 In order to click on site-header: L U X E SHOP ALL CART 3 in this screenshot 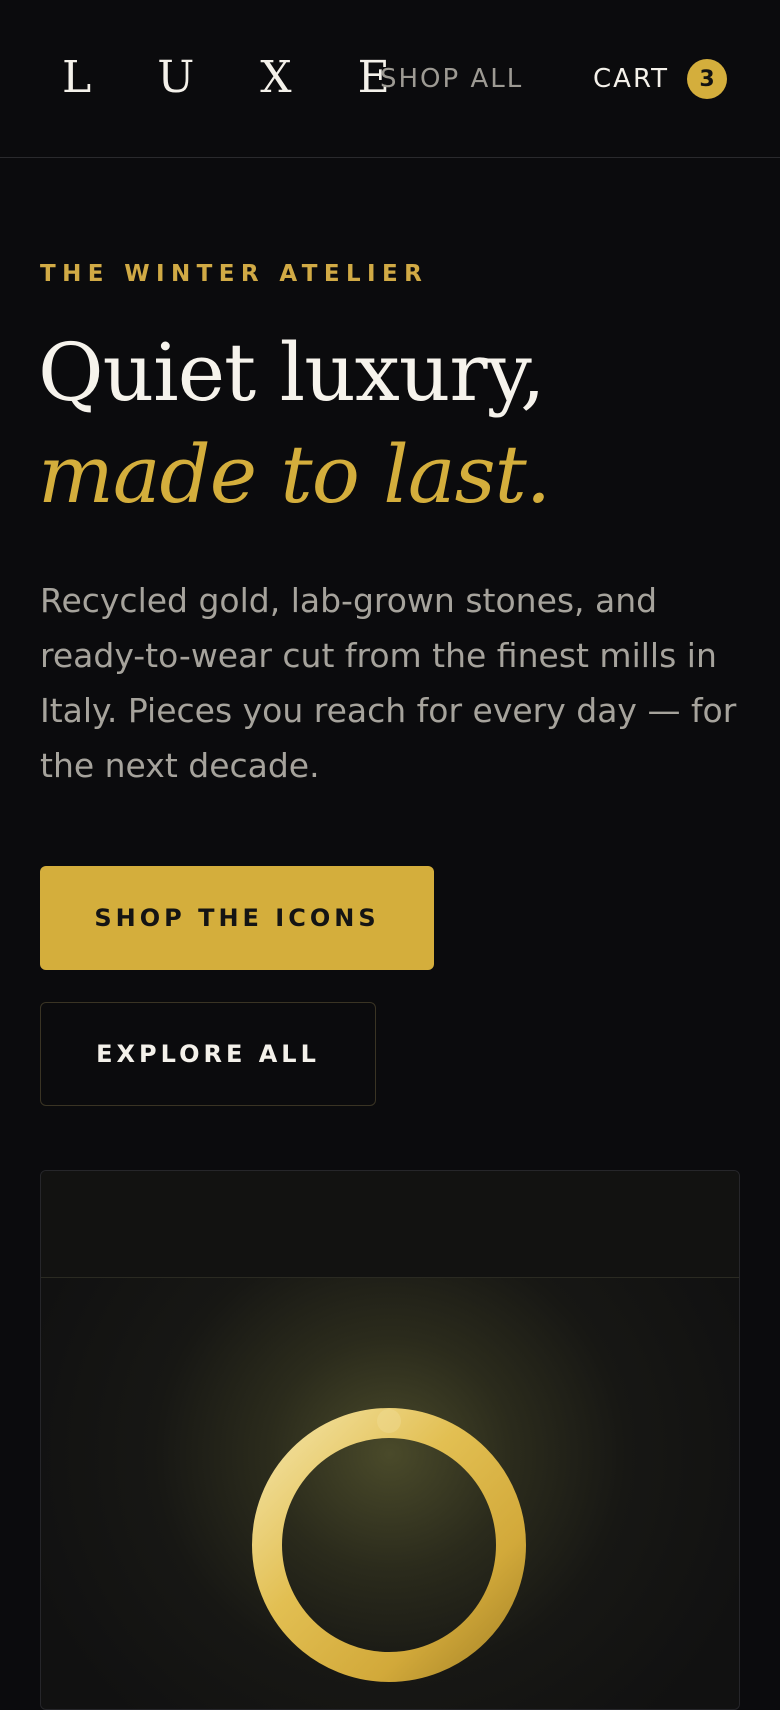, I will do `click(390, 79)`.